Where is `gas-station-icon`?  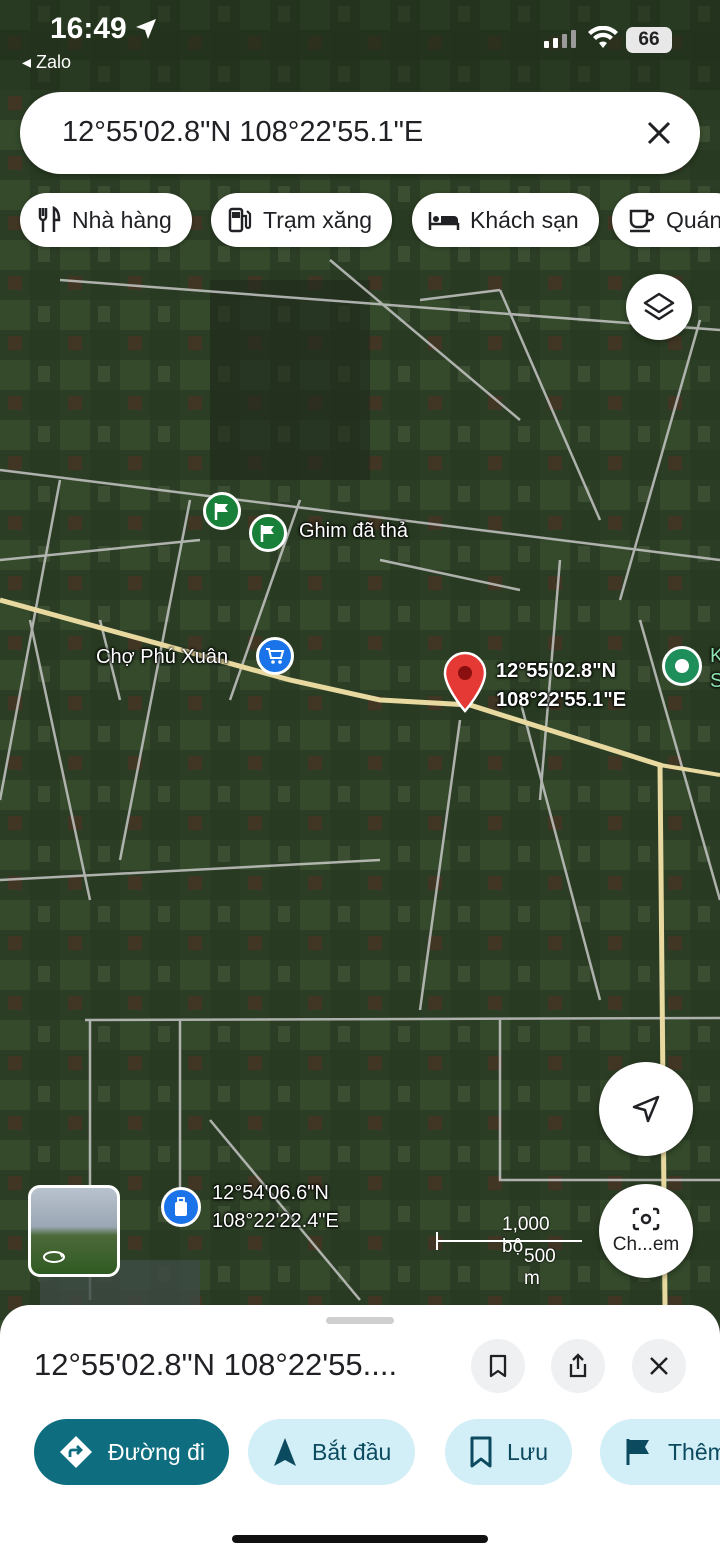 gas-station-icon is located at coordinates (240, 220).